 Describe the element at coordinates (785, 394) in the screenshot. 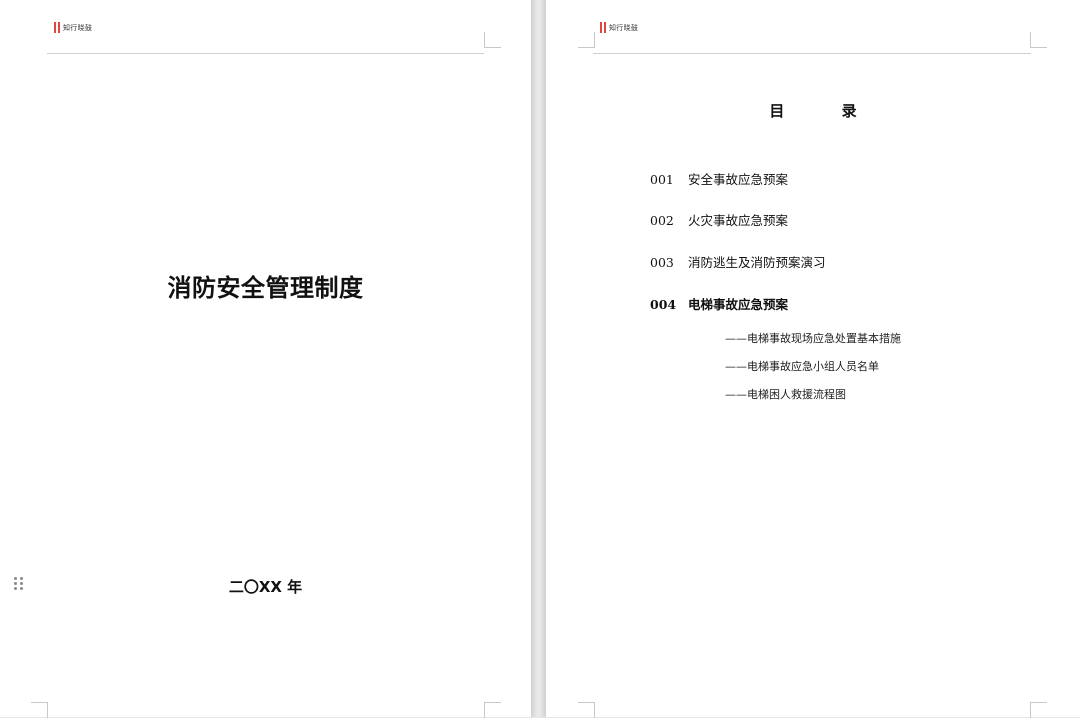

I see `toc-subitem: ——电梯困人救援流程图` at that location.